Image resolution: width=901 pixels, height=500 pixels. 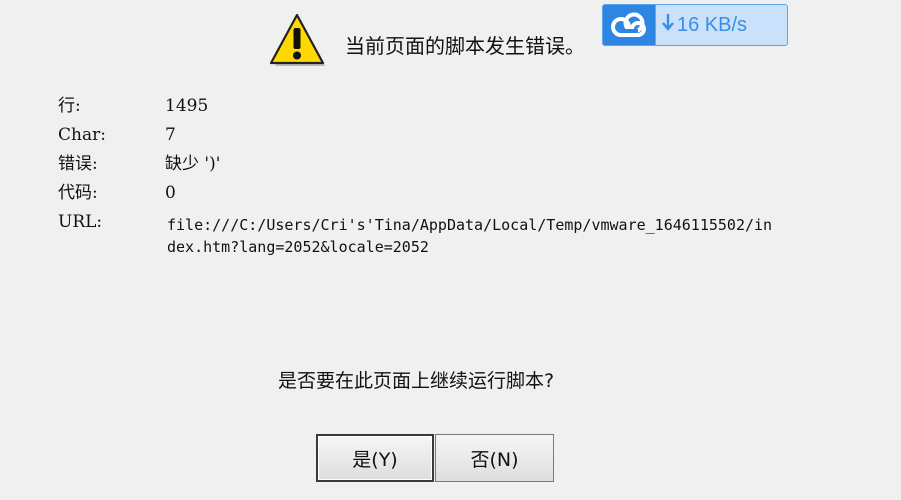 I want to click on continue-script-question: 是否要在此页面上继续运行脚本?, so click(x=416, y=381).